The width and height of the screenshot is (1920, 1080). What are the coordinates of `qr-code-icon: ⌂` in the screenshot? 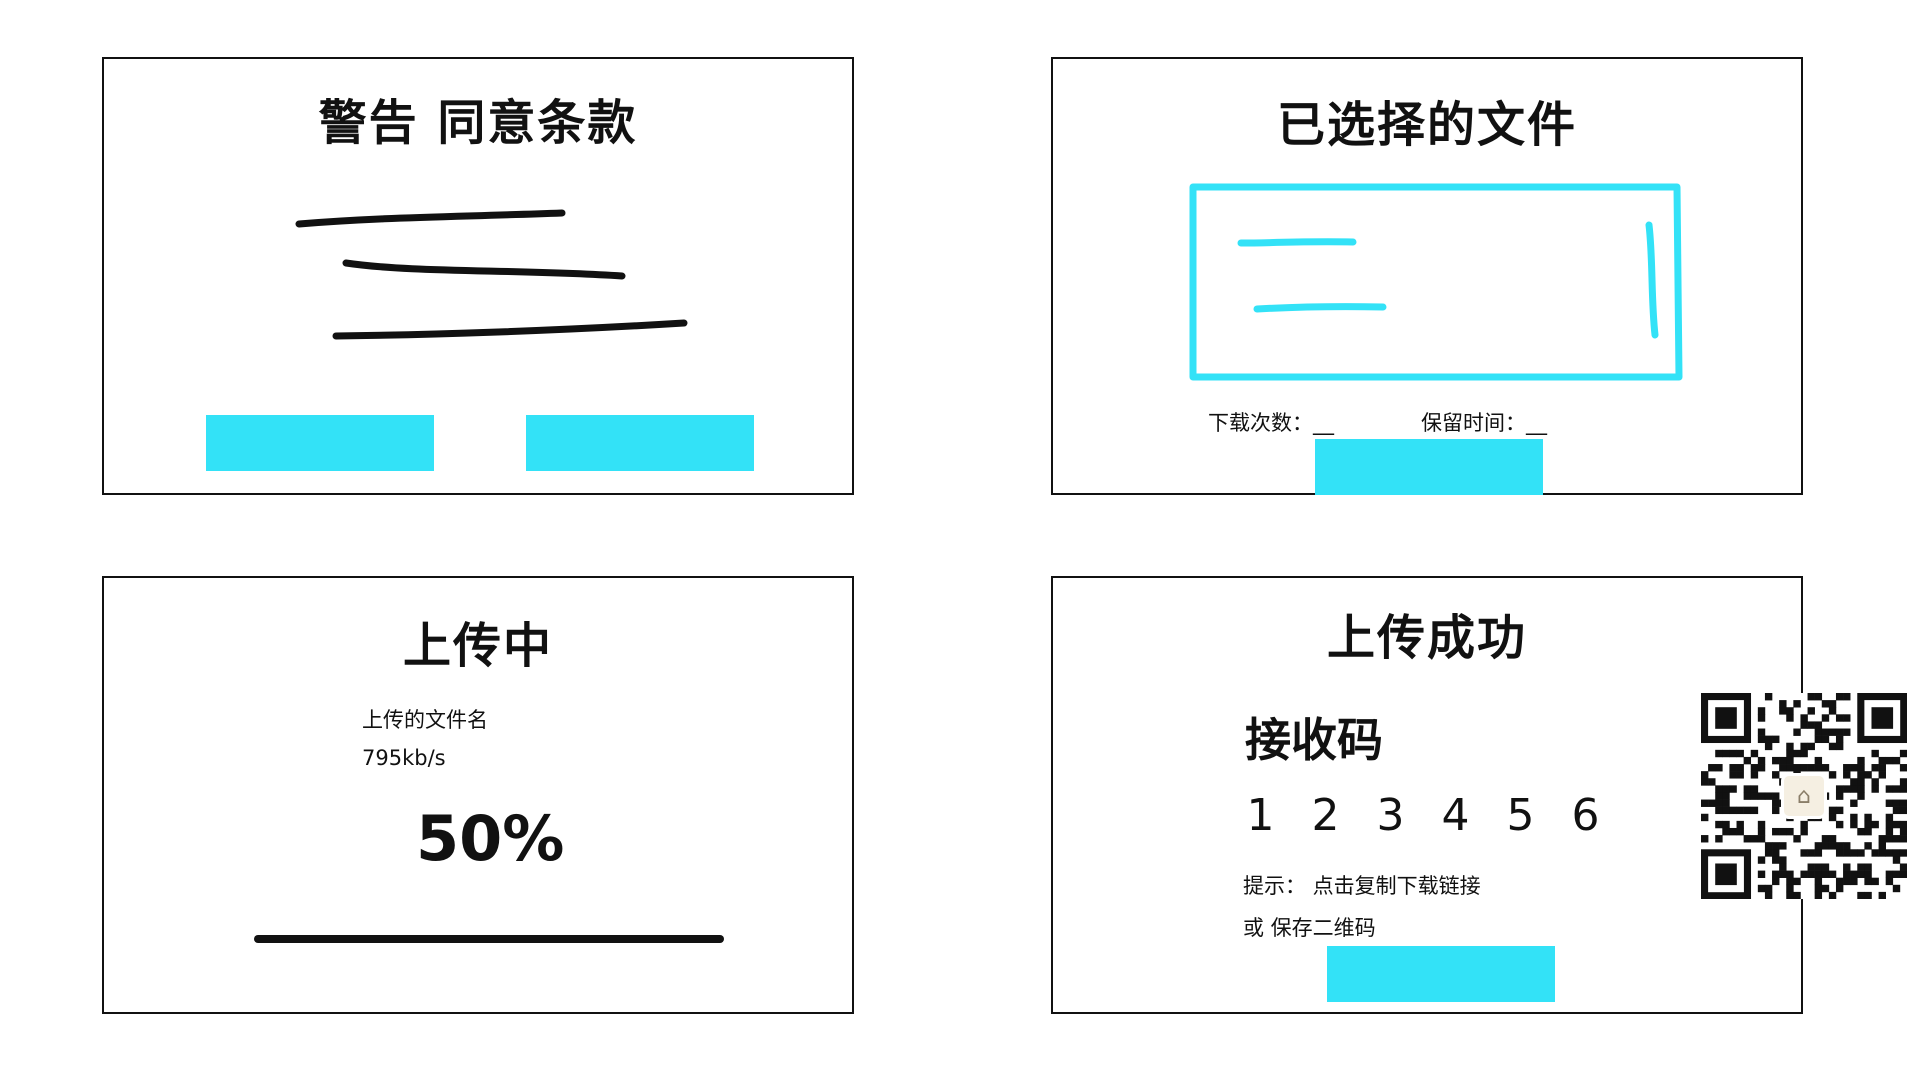 It's located at (1804, 796).